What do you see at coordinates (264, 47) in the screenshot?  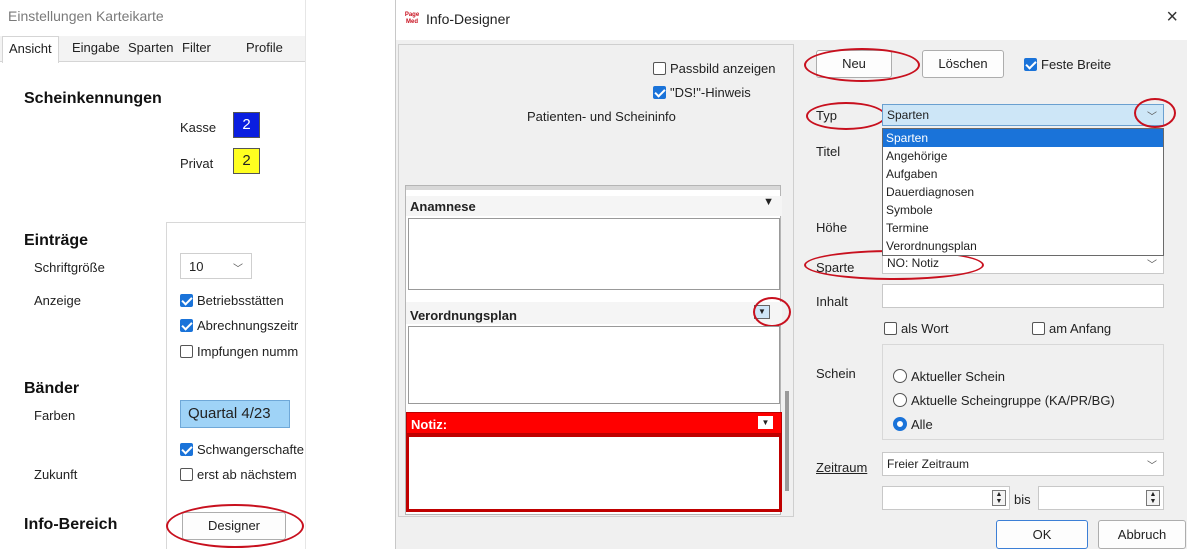 I see `tab-profile: Profile` at bounding box center [264, 47].